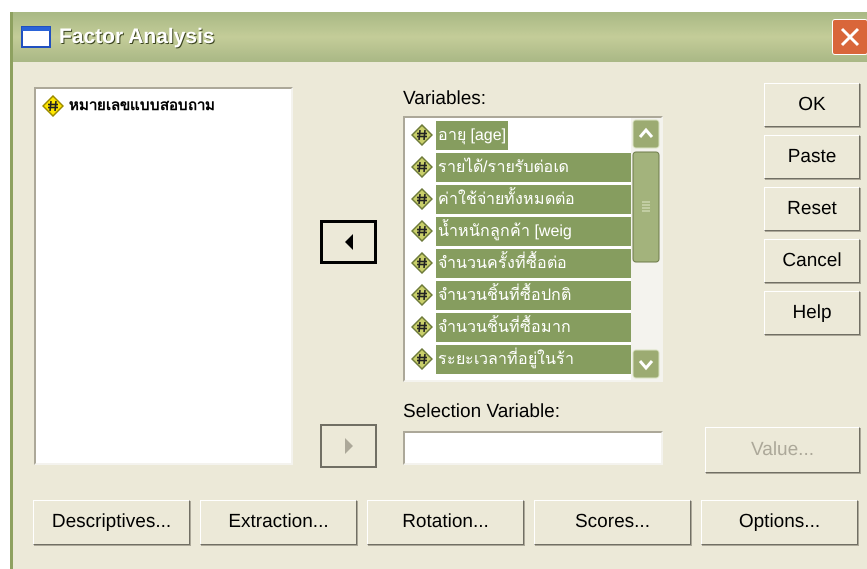 Image resolution: width=867 pixels, height=569 pixels. What do you see at coordinates (812, 313) in the screenshot?
I see `dialog-button: Help` at bounding box center [812, 313].